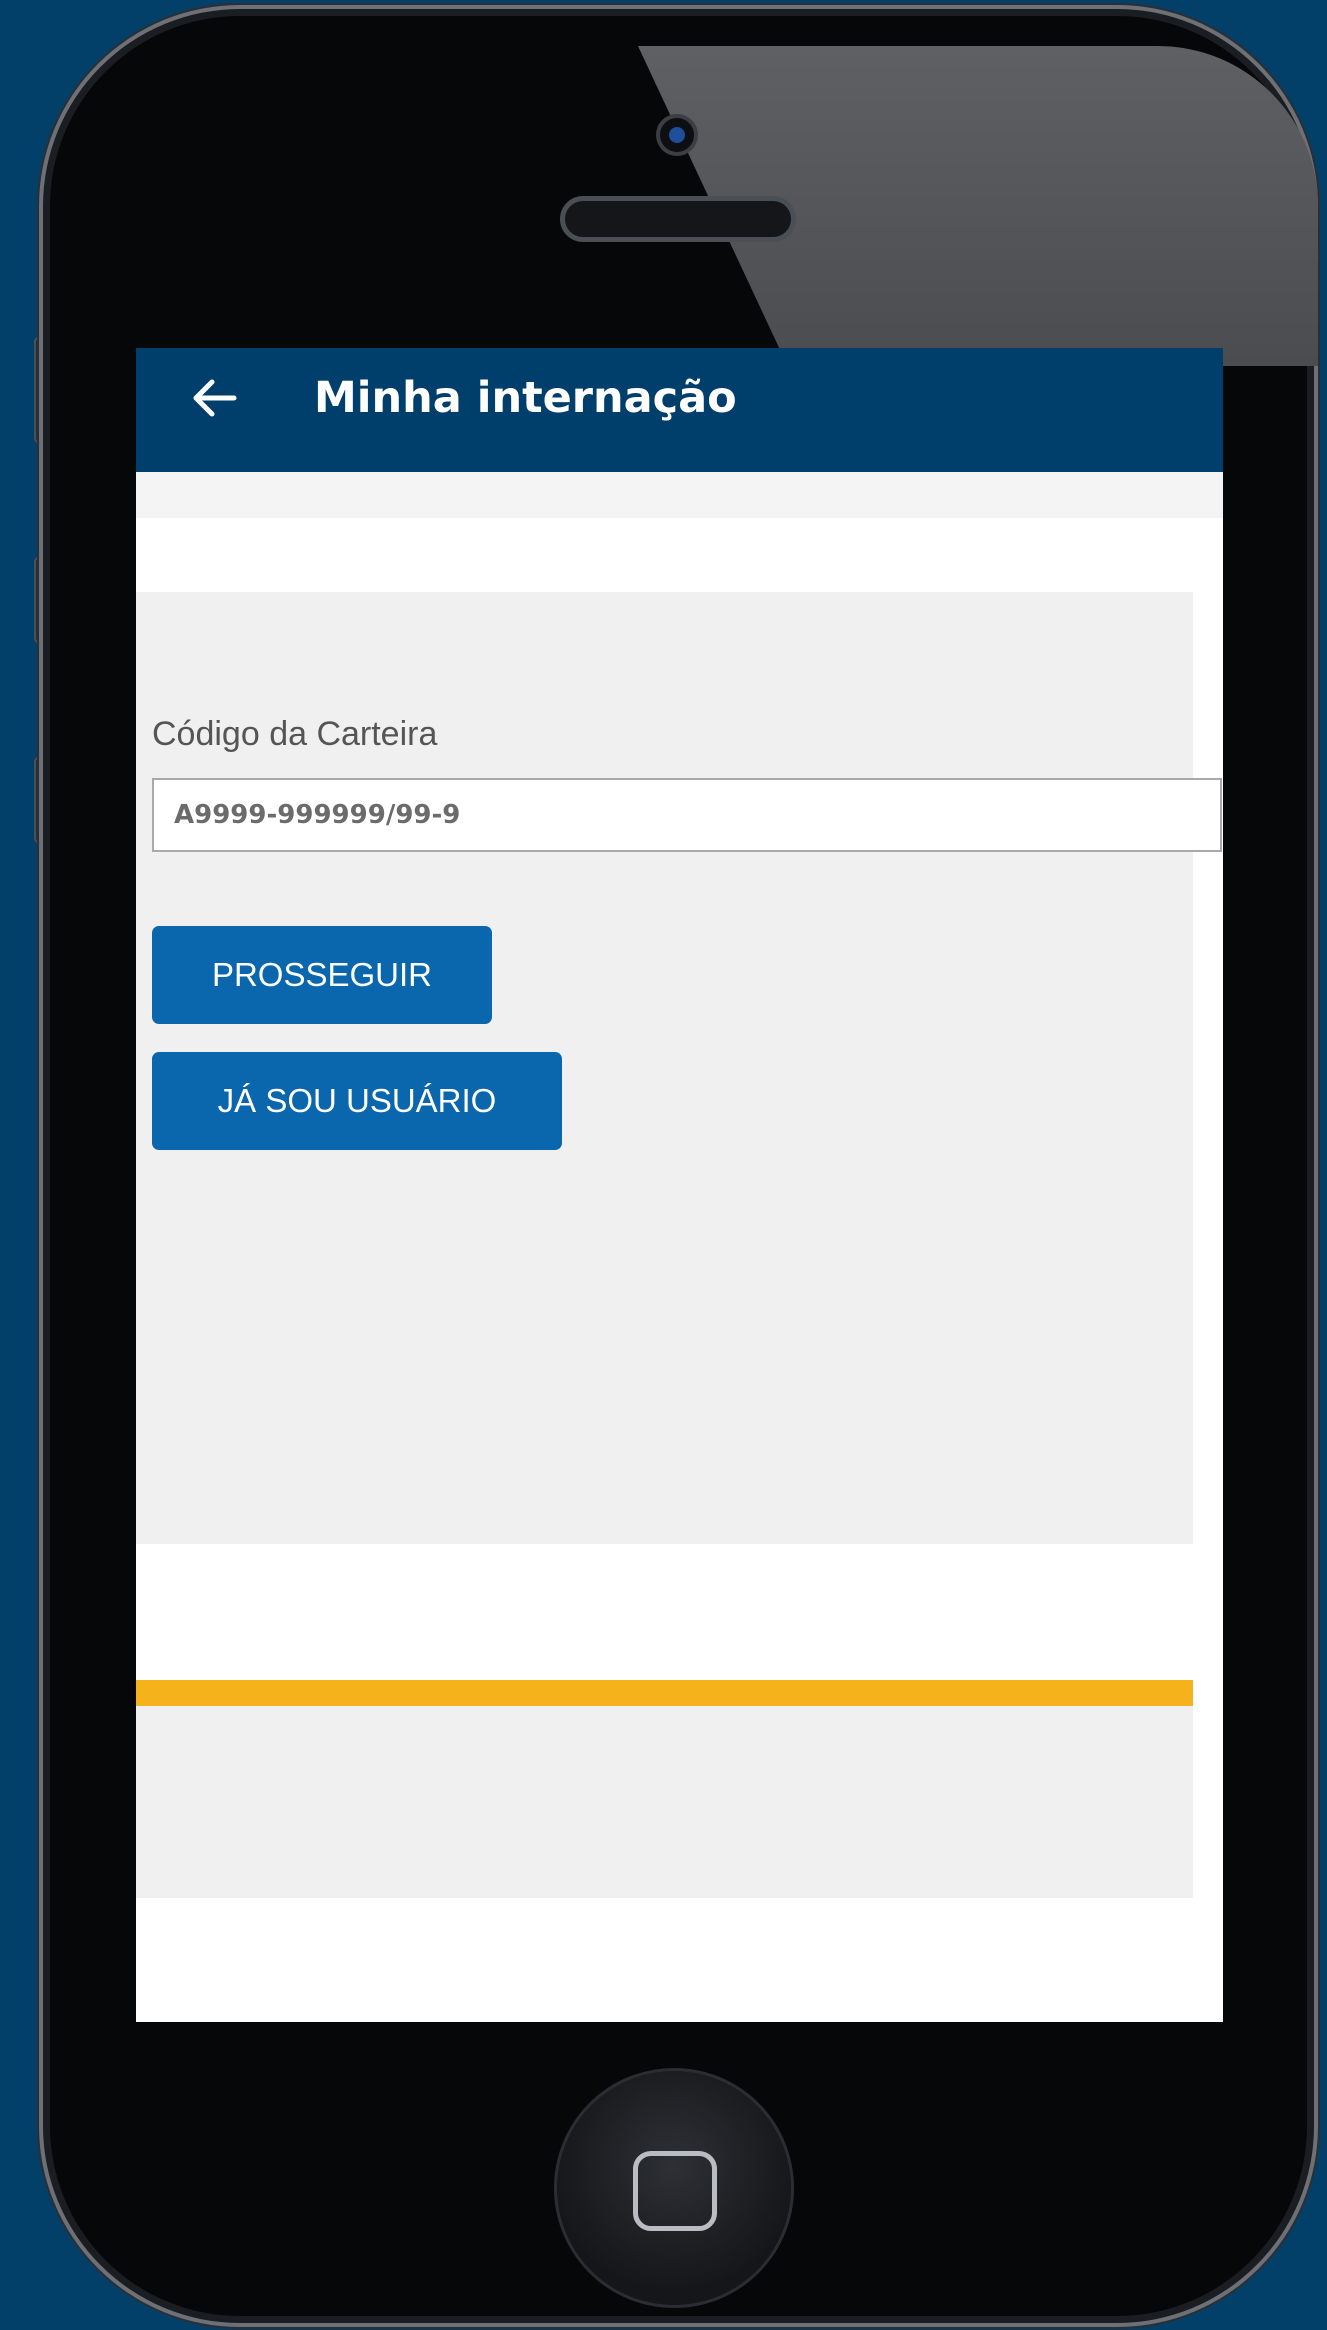 The height and width of the screenshot is (2330, 1327). I want to click on front-camera, so click(677, 135).